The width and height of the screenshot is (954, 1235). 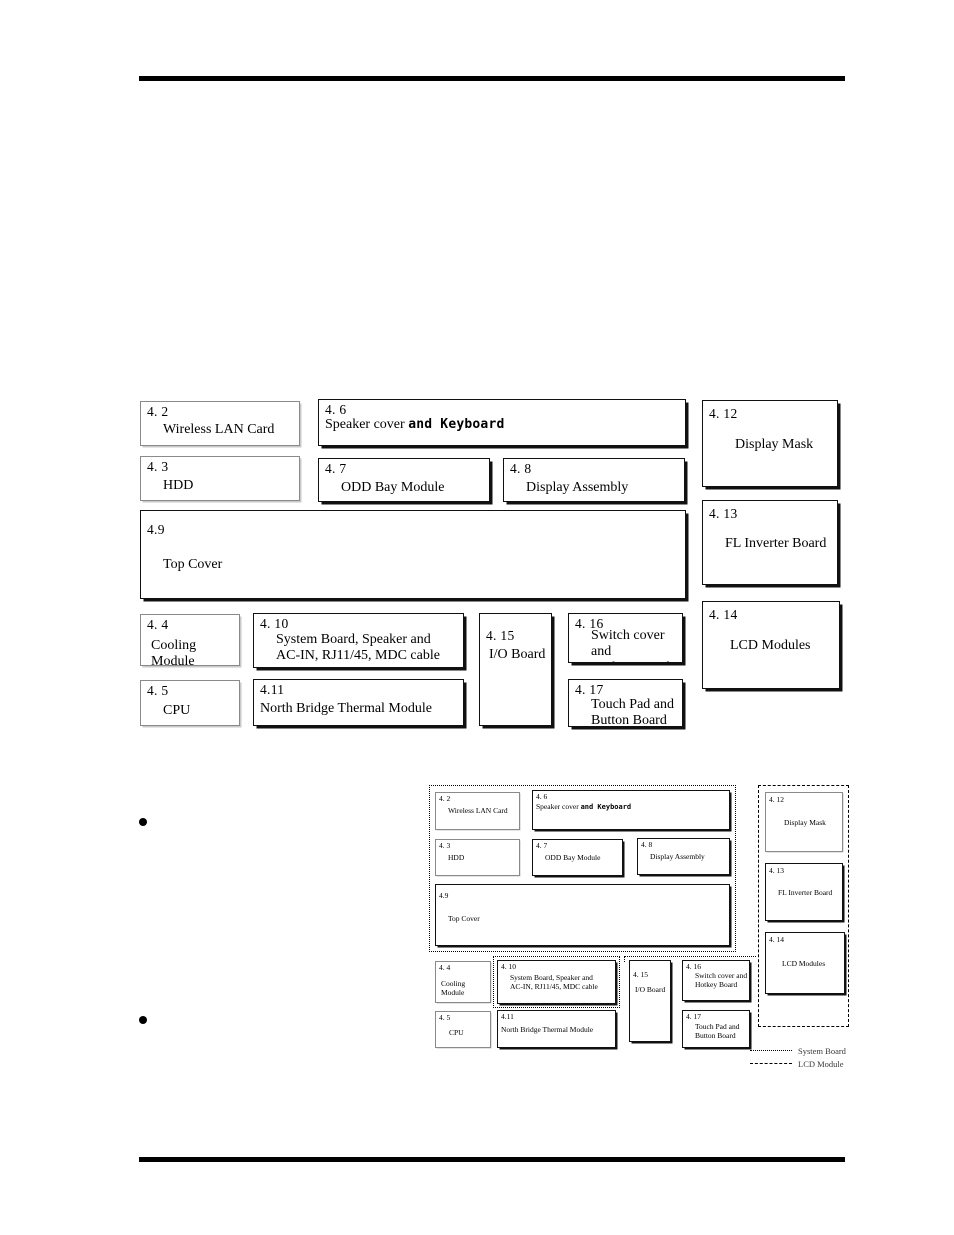 What do you see at coordinates (822, 1050) in the screenshot?
I see `legend-label: System Board` at bounding box center [822, 1050].